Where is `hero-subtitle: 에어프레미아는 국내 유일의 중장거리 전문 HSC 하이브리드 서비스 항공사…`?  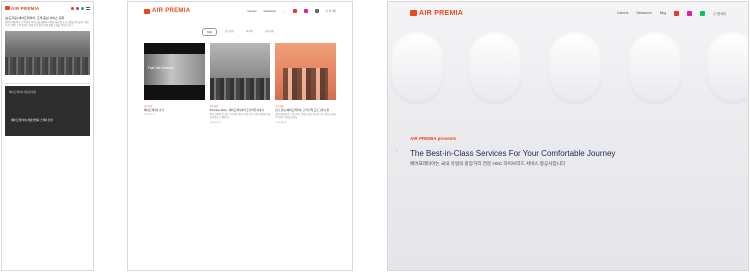
hero-subtitle: 에어프레미아는 국내 유일의 중장거리 전문 HSC 하이브리드 서비스 항공사… is located at coordinates (488, 163).